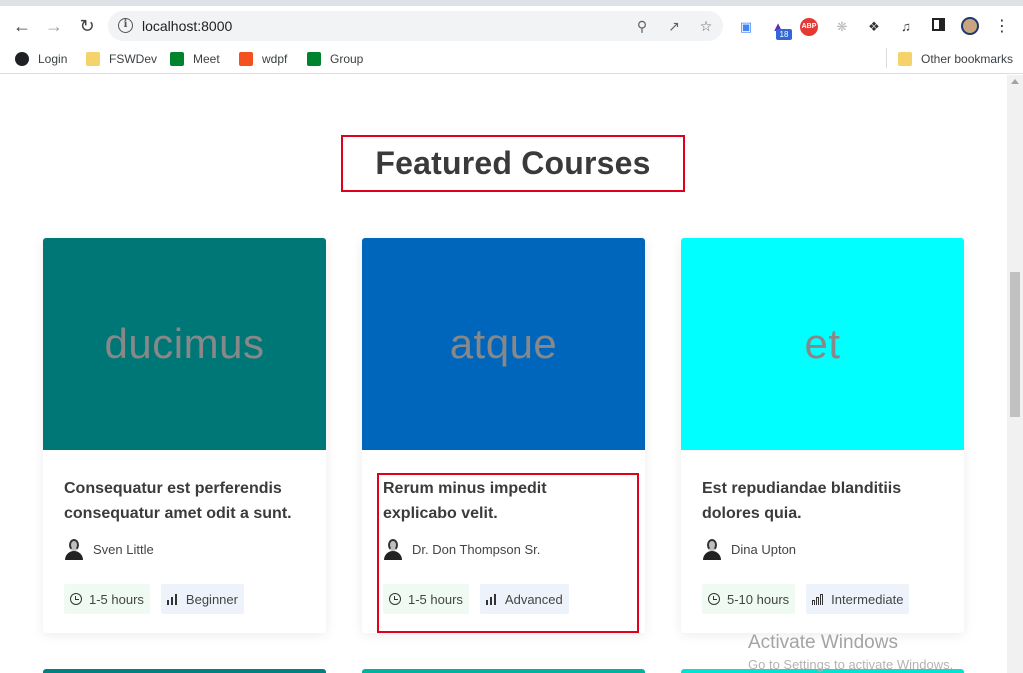  I want to click on level-text: Beginner, so click(211, 599).